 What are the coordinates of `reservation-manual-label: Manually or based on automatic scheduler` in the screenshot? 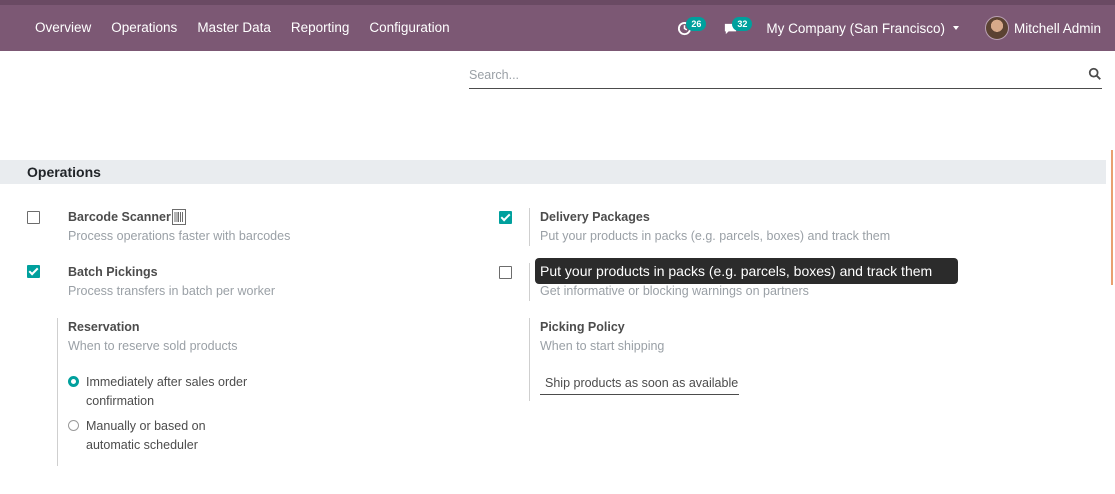 It's located at (156, 436).